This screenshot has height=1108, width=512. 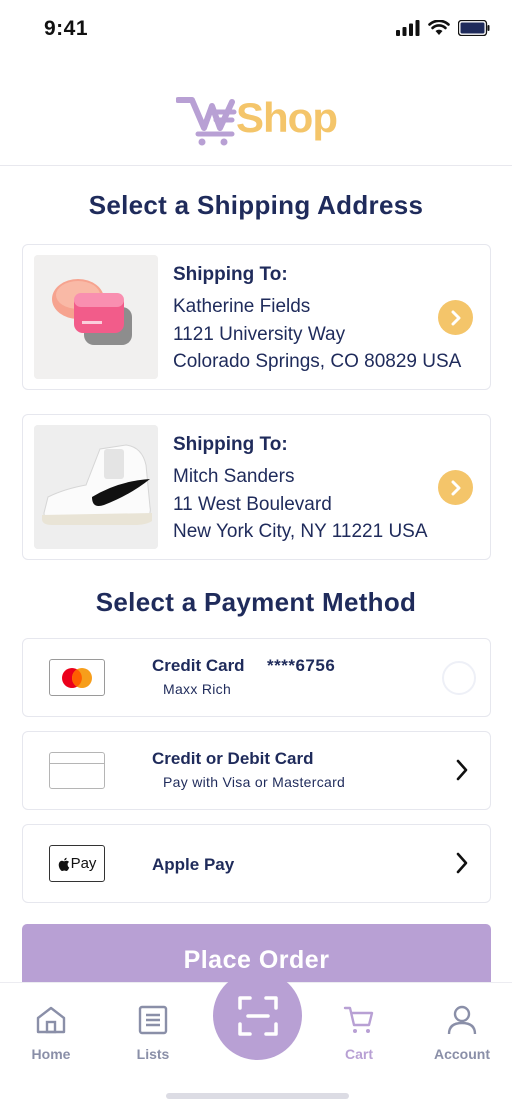 I want to click on apple-pay-icon: Pay, so click(x=77, y=863).